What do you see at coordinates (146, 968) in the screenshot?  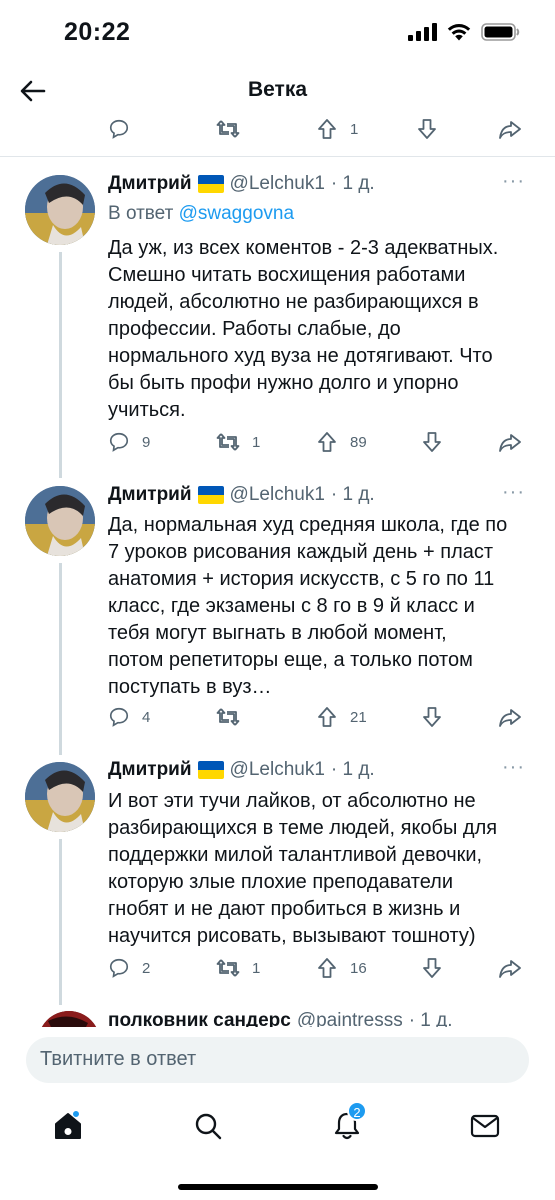 I see `reply-count: 2` at bounding box center [146, 968].